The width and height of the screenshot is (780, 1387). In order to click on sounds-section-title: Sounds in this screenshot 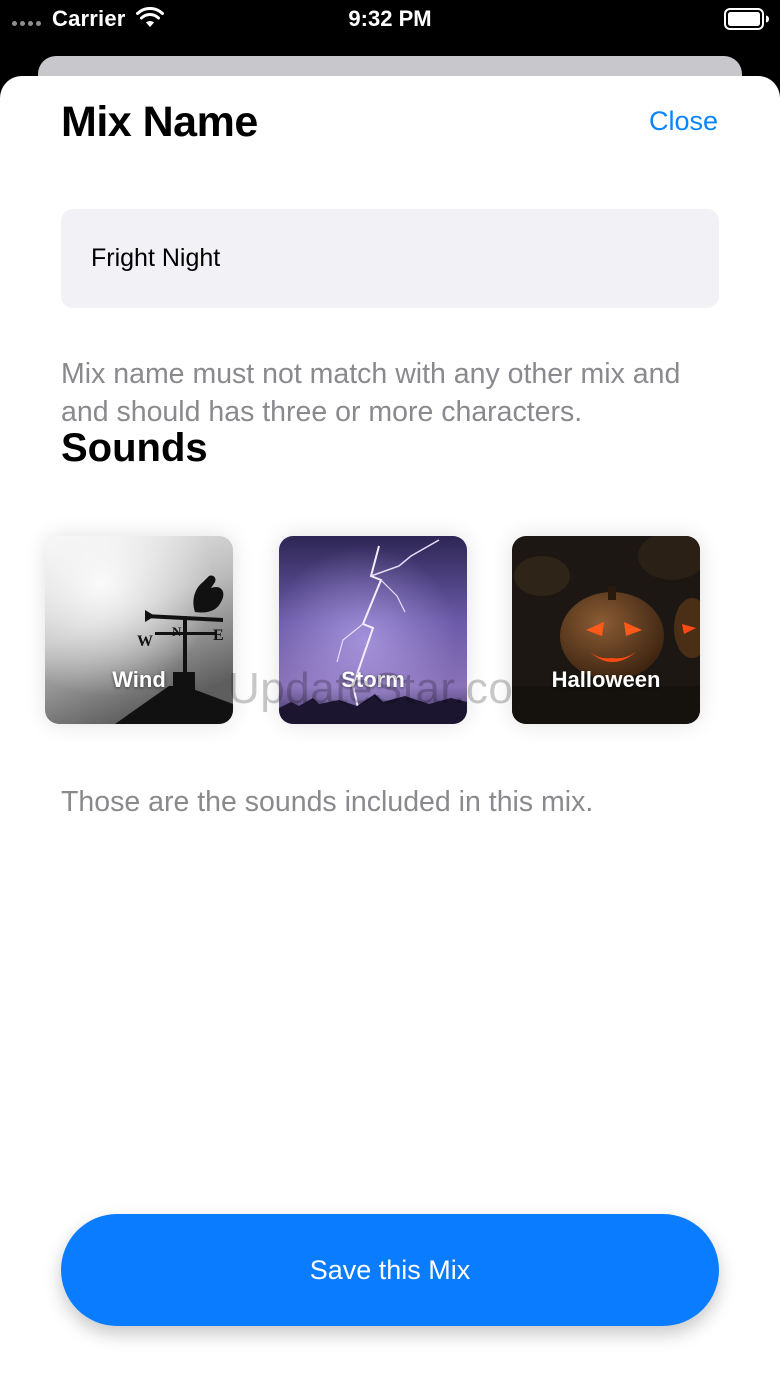, I will do `click(134, 448)`.